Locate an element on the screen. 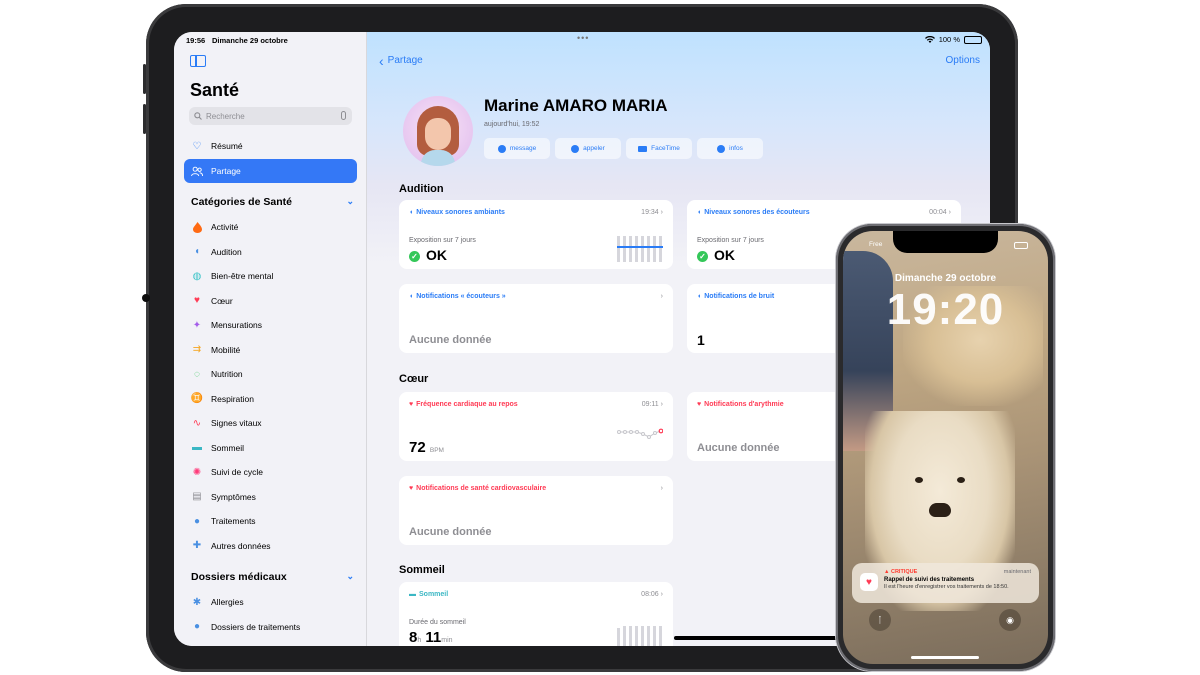 The width and height of the screenshot is (1200, 675). records-header-label: Dossiers médicaux is located at coordinates (239, 577).